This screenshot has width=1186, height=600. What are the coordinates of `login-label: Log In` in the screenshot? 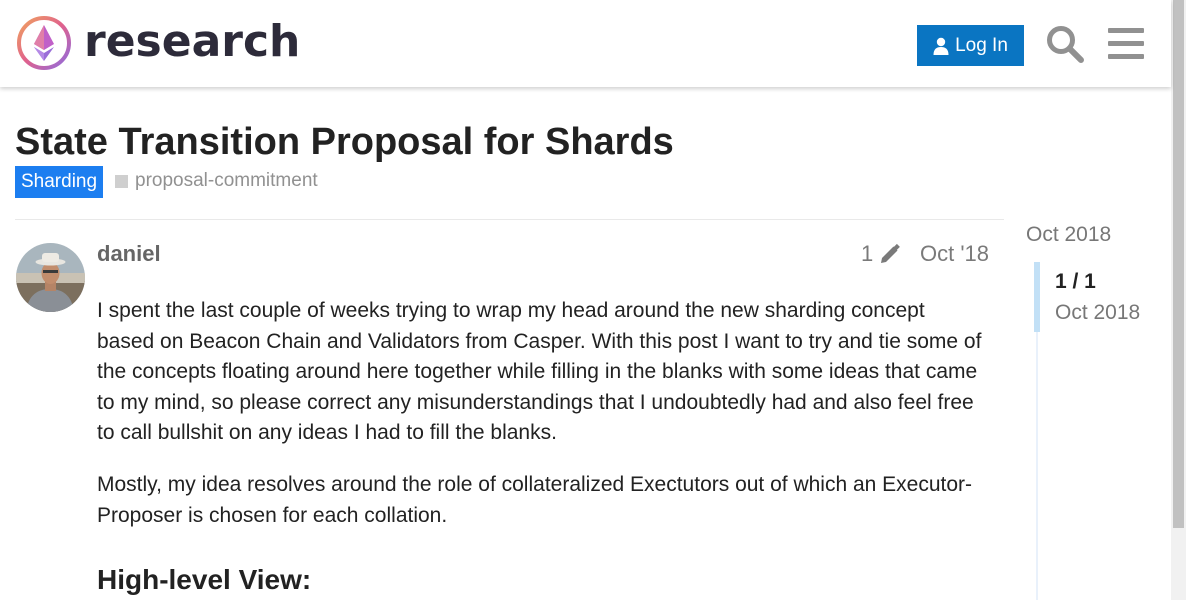 It's located at (981, 45).